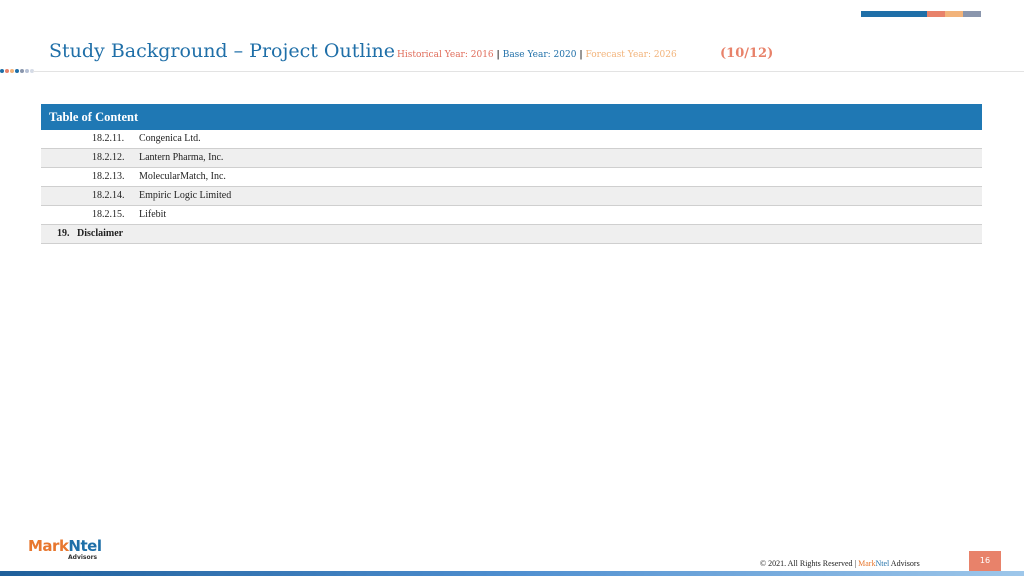 The width and height of the screenshot is (1024, 576). I want to click on accent-segment-grey, so click(972, 14).